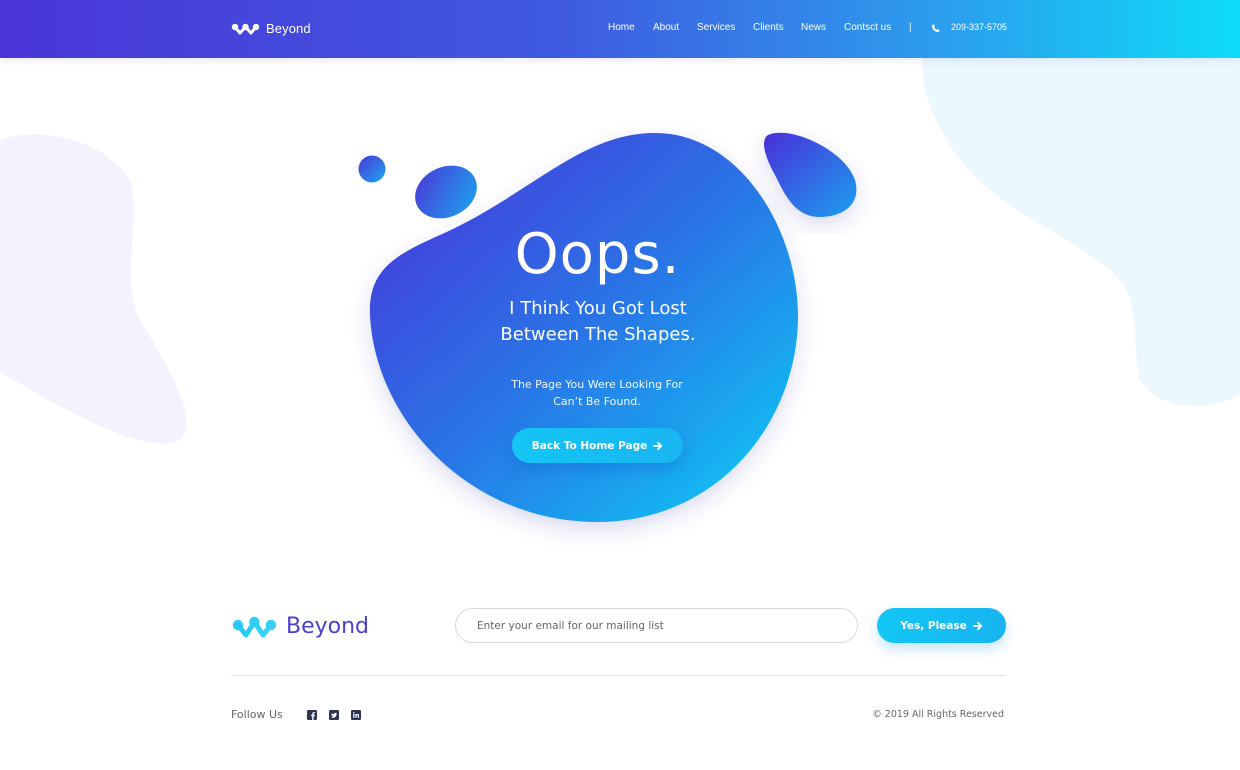 The height and width of the screenshot is (770, 1240). Describe the element at coordinates (598, 308) in the screenshot. I see `error-subtitle-line-1: I Think You Got Lost` at that location.